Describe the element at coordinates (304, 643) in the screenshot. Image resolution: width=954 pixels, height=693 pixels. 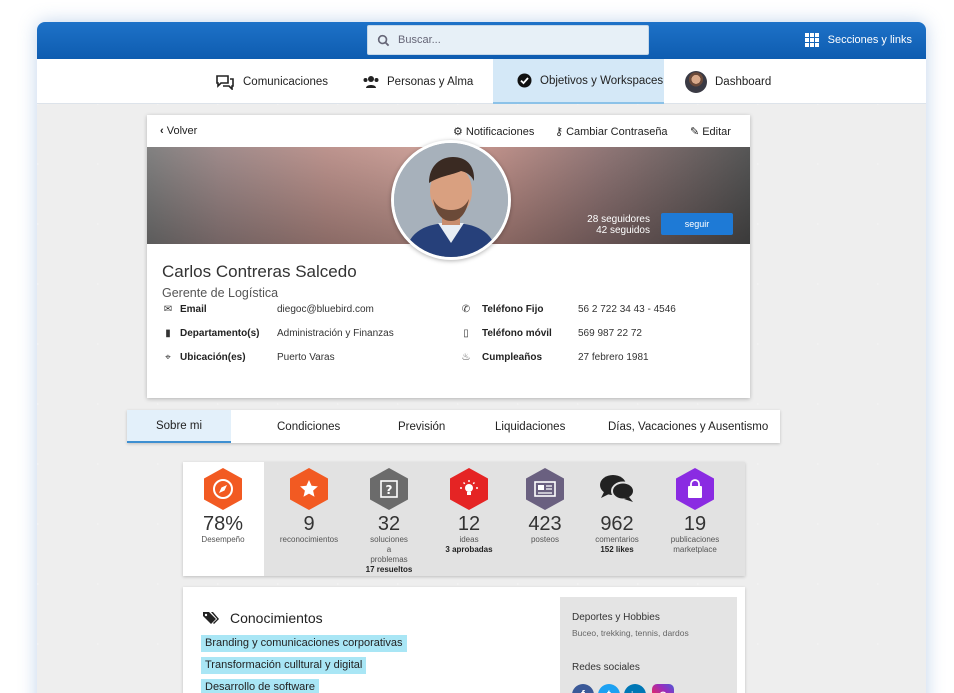
I see `knowledge-tag: Branding y comunicaciones corporativas` at that location.